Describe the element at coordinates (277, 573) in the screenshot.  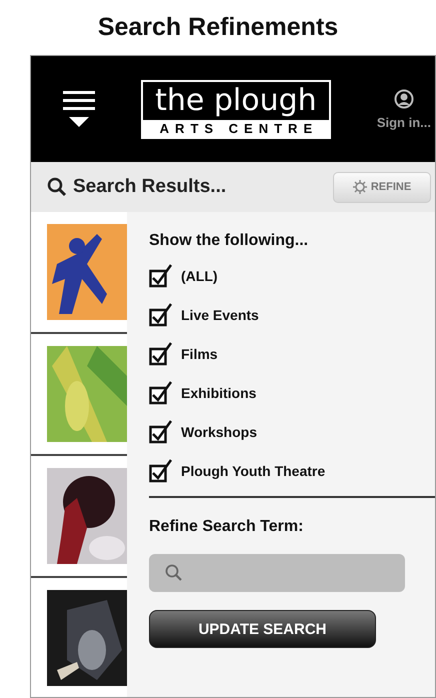
I see `search-field` at that location.